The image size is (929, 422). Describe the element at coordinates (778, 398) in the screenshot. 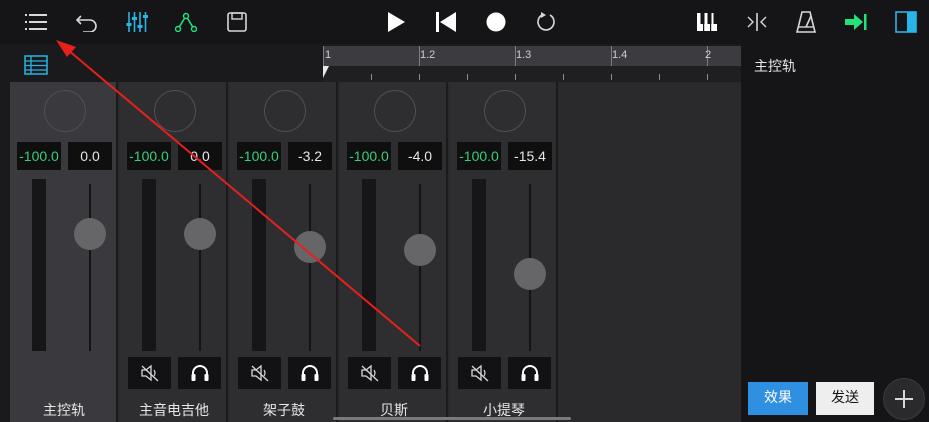

I see `effects-button: 效果` at that location.